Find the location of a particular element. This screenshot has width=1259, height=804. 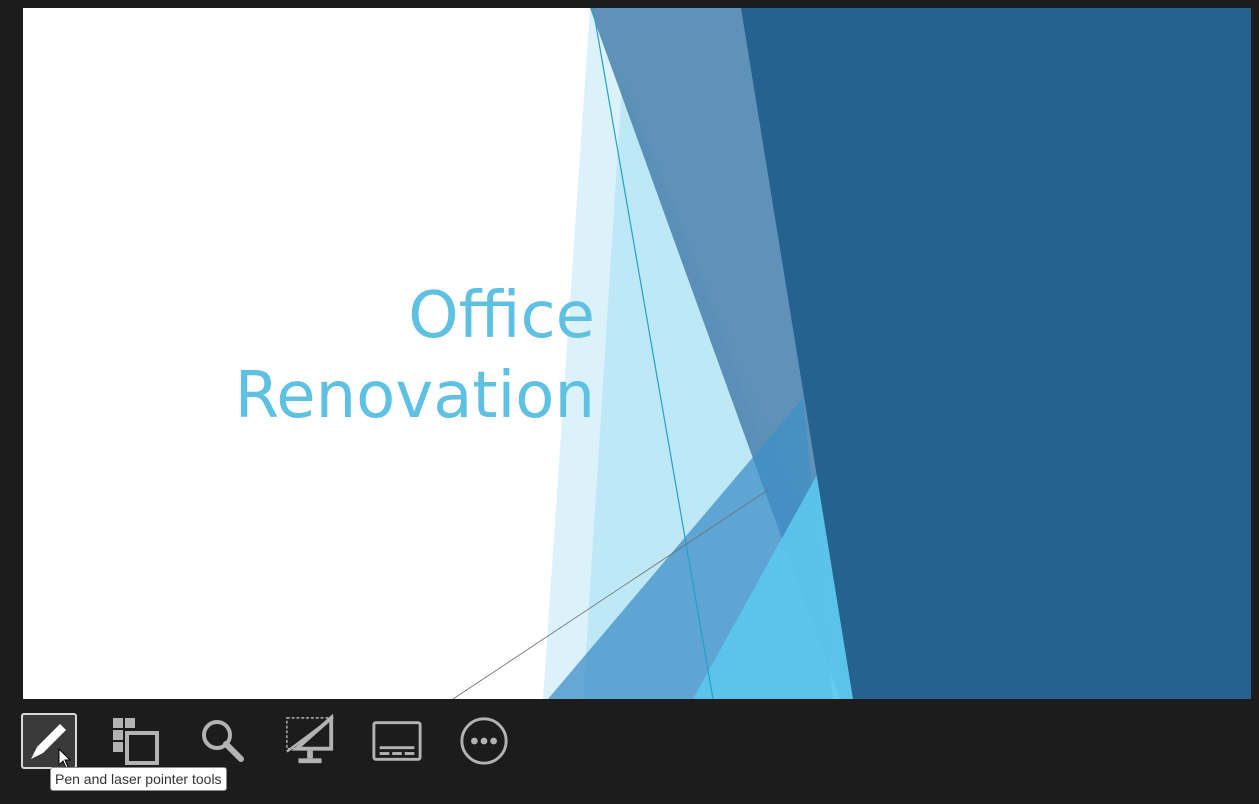

magnifier-icon is located at coordinates (223, 741).